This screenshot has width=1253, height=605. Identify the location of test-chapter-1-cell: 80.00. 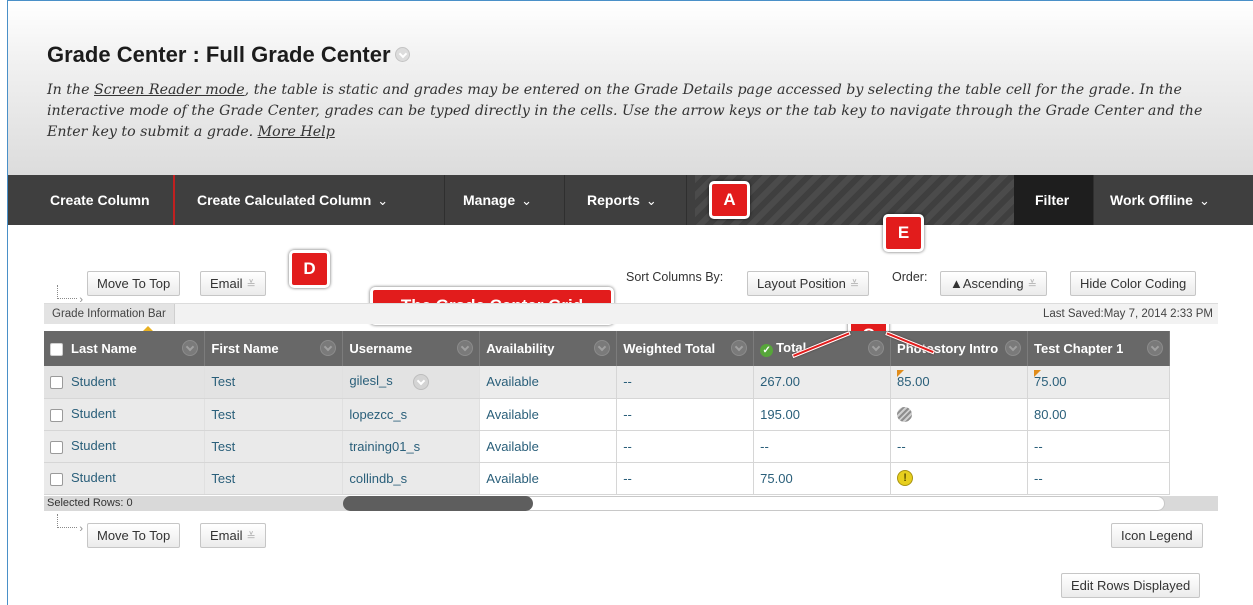
(1098, 414).